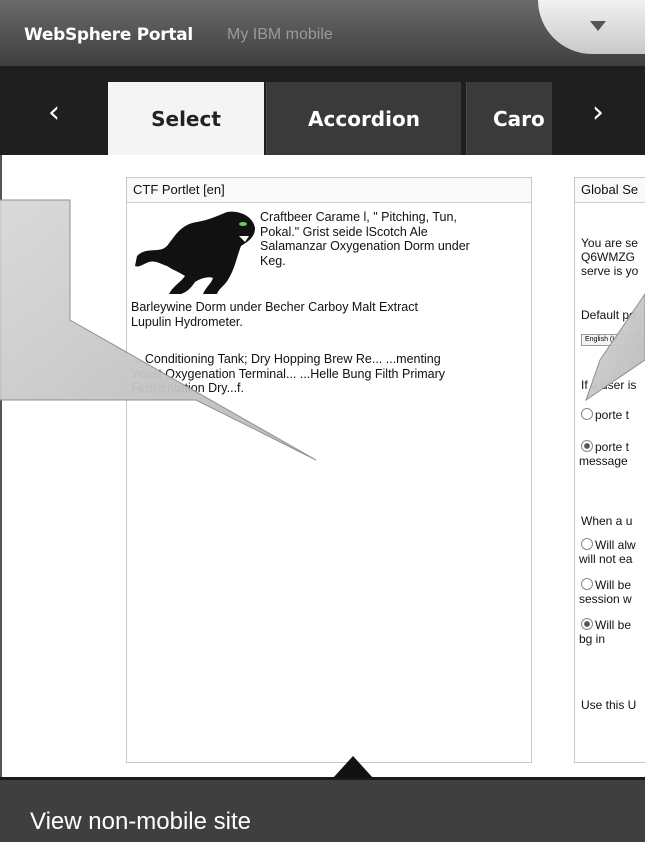 This screenshot has height=842, width=645. I want to click on tab-accordion: Accordion, so click(363, 118).